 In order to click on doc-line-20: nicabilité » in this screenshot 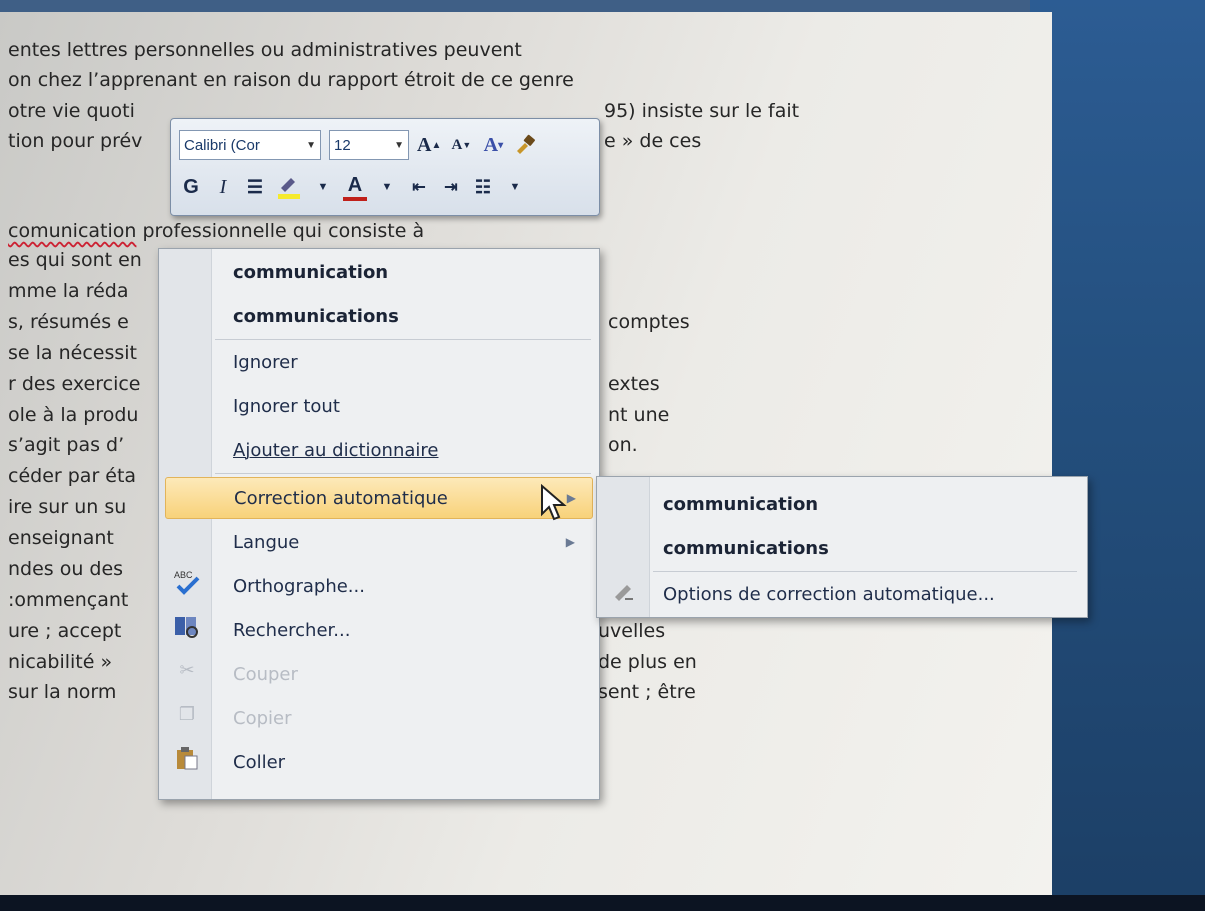, I will do `click(60, 662)`.